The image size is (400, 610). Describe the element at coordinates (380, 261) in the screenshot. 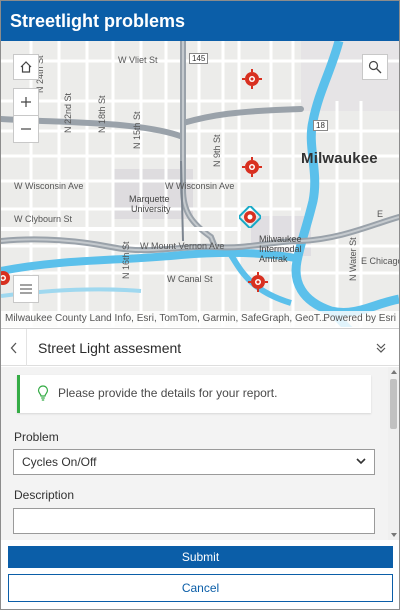

I see `street-label: E Chicago S` at that location.